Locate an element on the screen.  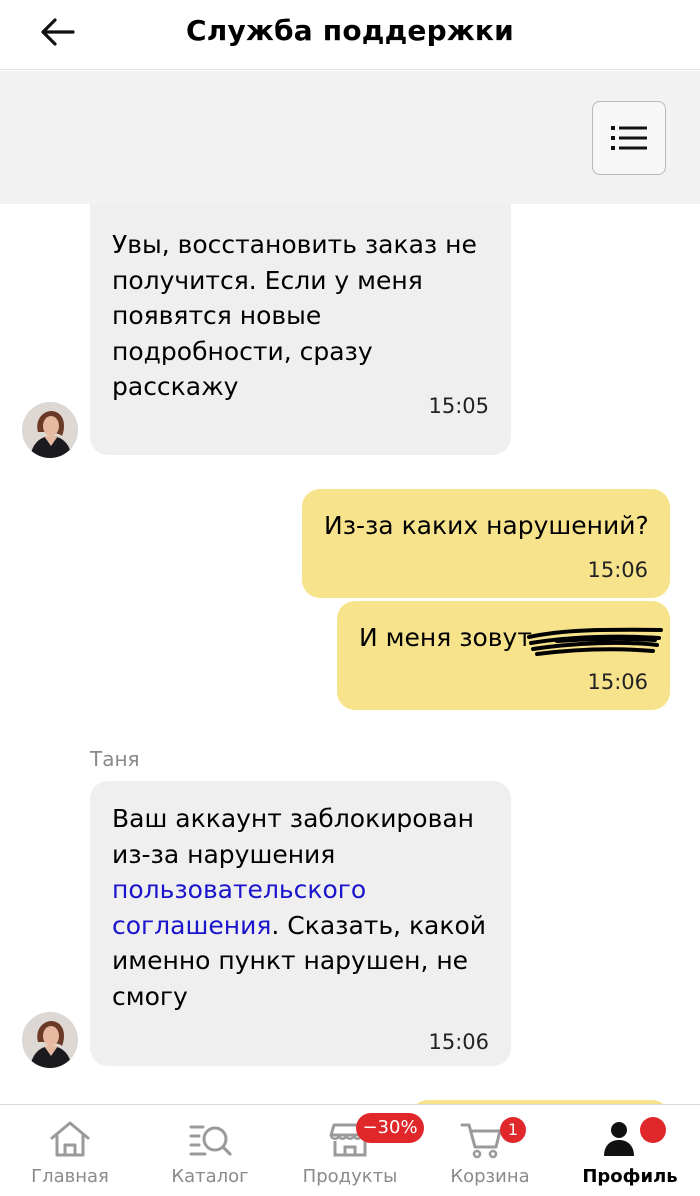
list-menu-icon is located at coordinates (629, 138).